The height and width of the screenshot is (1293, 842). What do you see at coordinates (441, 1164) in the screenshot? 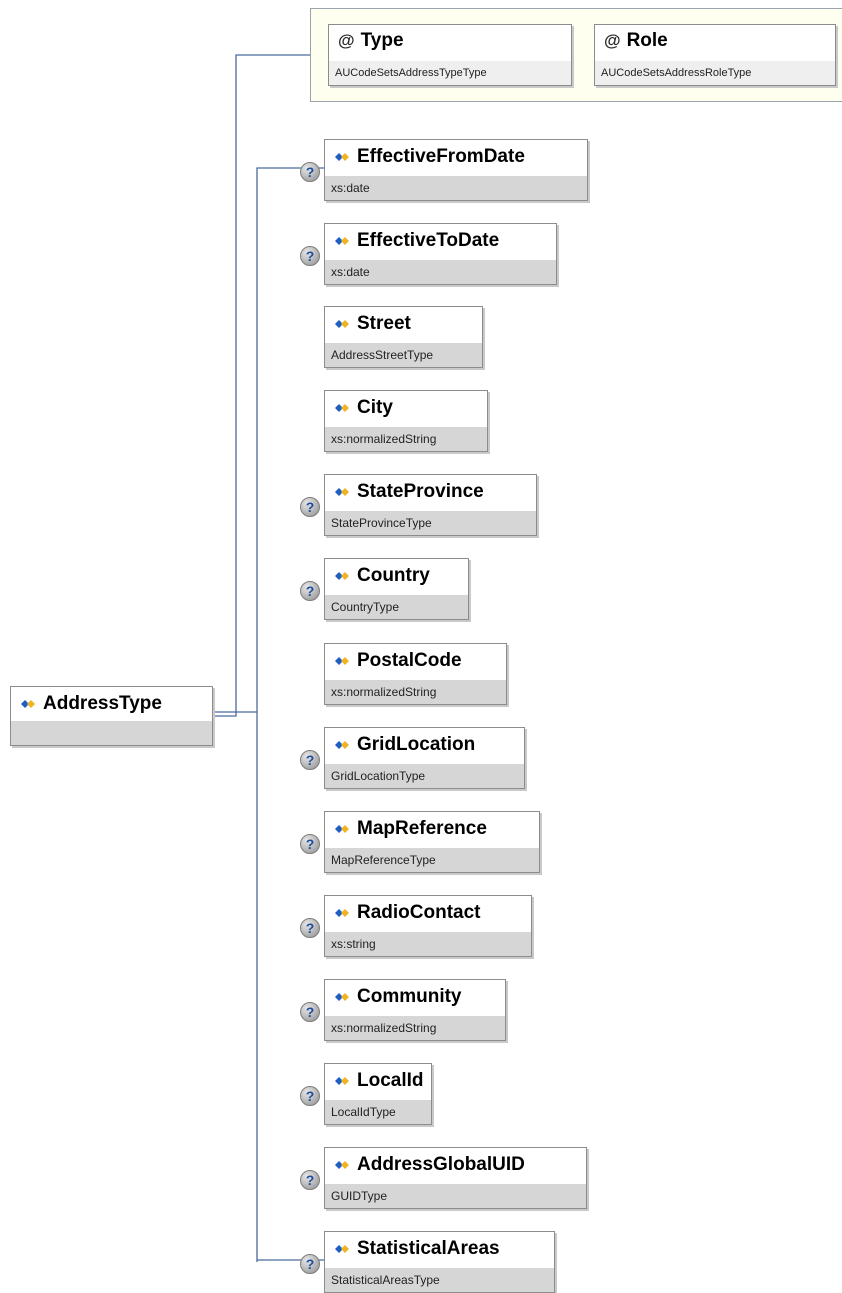
I see `element-label: AddressGlobalUID` at bounding box center [441, 1164].